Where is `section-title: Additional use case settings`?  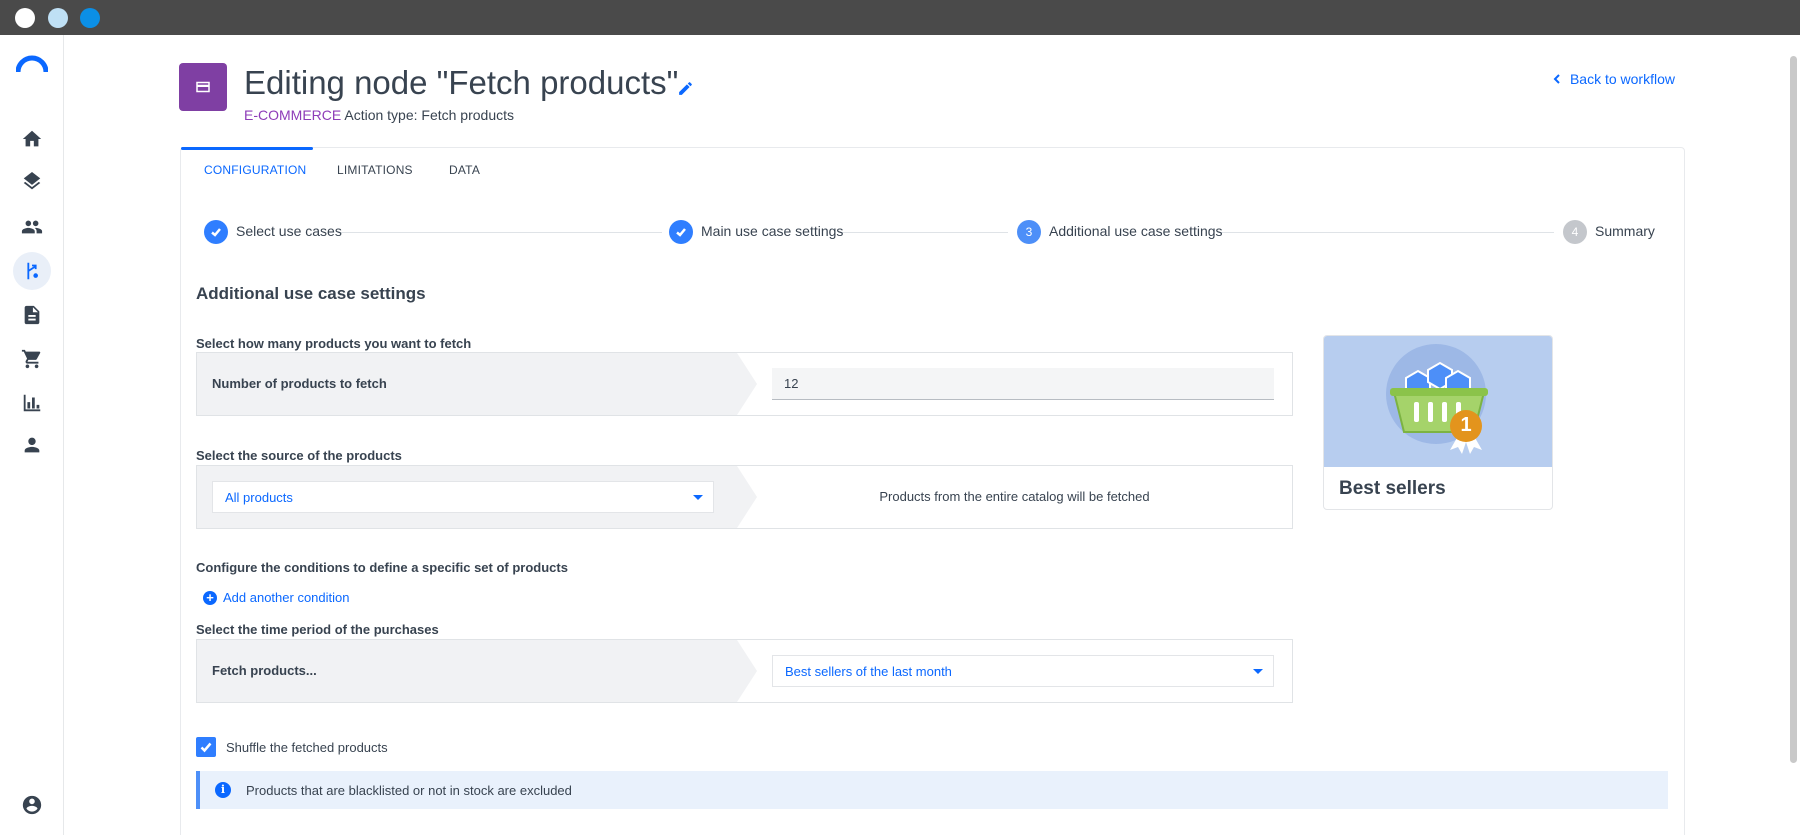
section-title: Additional use case settings is located at coordinates (311, 293).